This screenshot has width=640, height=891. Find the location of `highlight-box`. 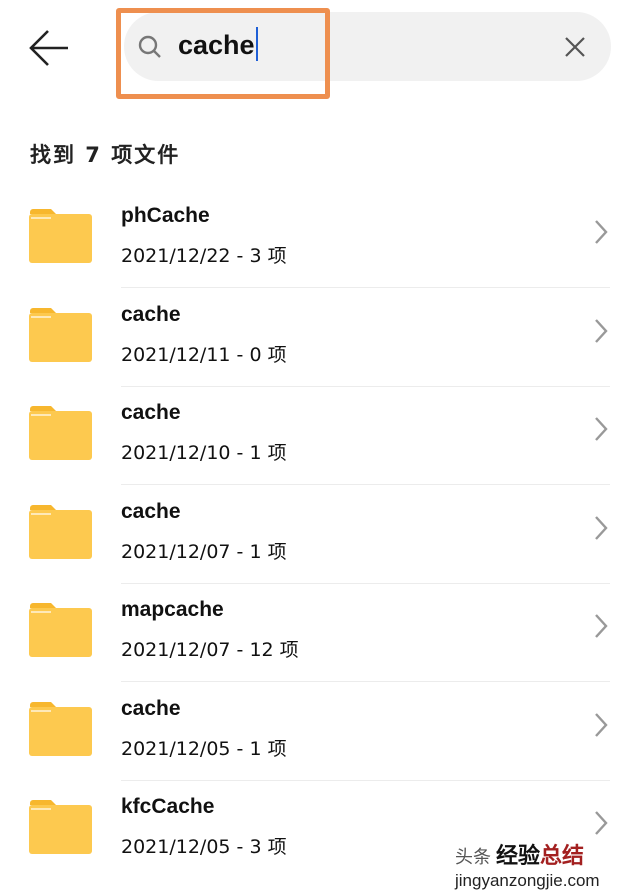

highlight-box is located at coordinates (223, 53).